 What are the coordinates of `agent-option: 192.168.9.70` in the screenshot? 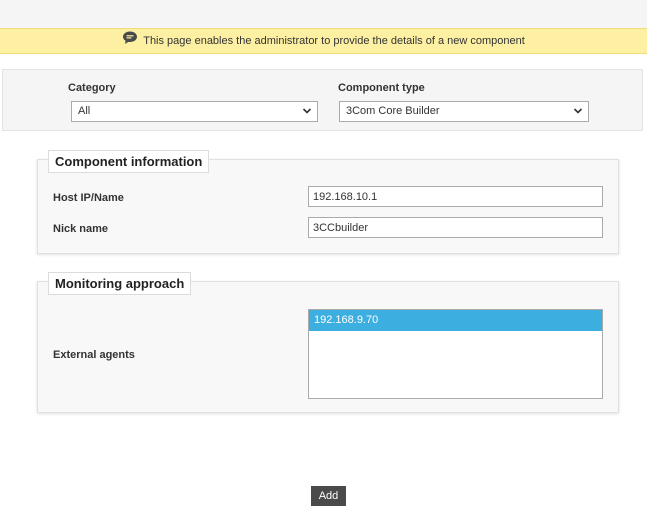 It's located at (455, 320).